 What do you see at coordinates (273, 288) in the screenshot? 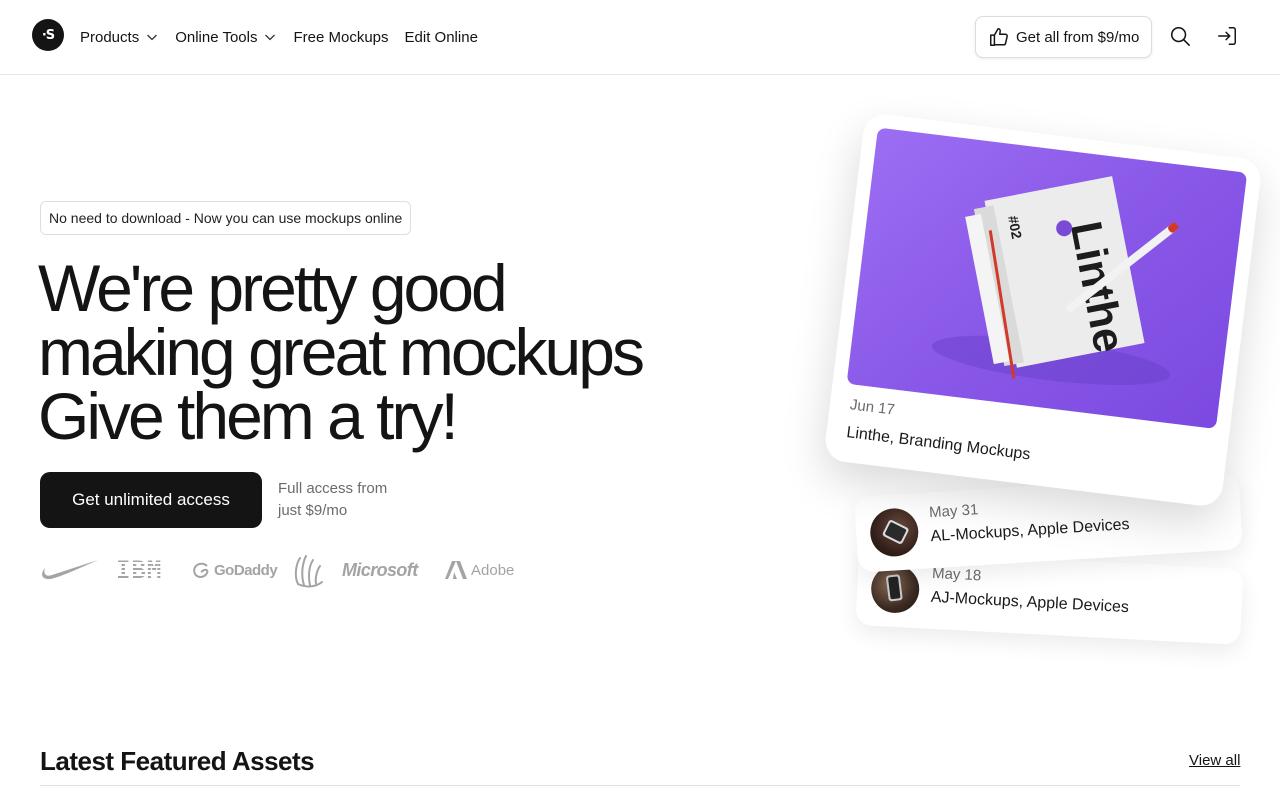
I see `headline-line-1: We're pretty good` at bounding box center [273, 288].